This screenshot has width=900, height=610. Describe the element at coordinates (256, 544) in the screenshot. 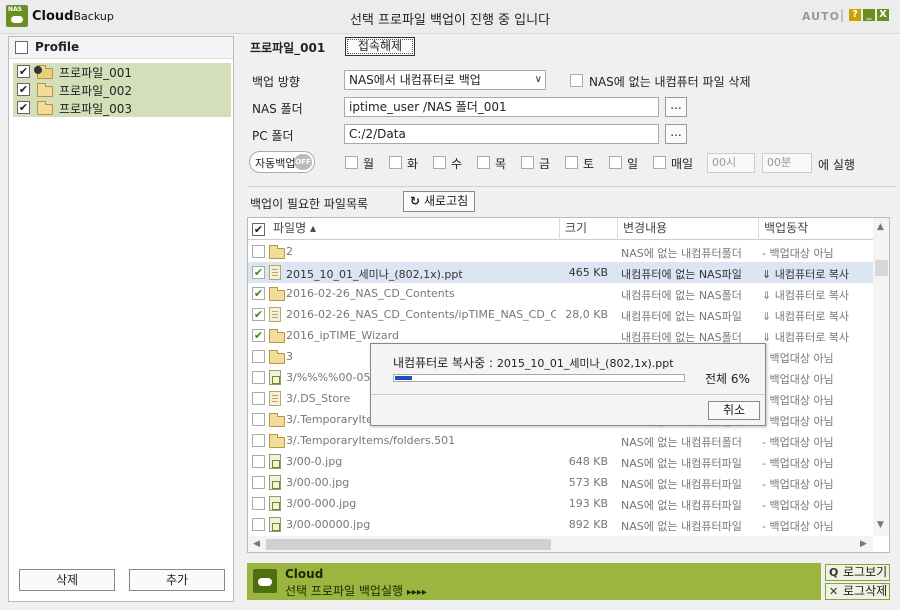

I see `scroll-left-icon: ◀` at that location.